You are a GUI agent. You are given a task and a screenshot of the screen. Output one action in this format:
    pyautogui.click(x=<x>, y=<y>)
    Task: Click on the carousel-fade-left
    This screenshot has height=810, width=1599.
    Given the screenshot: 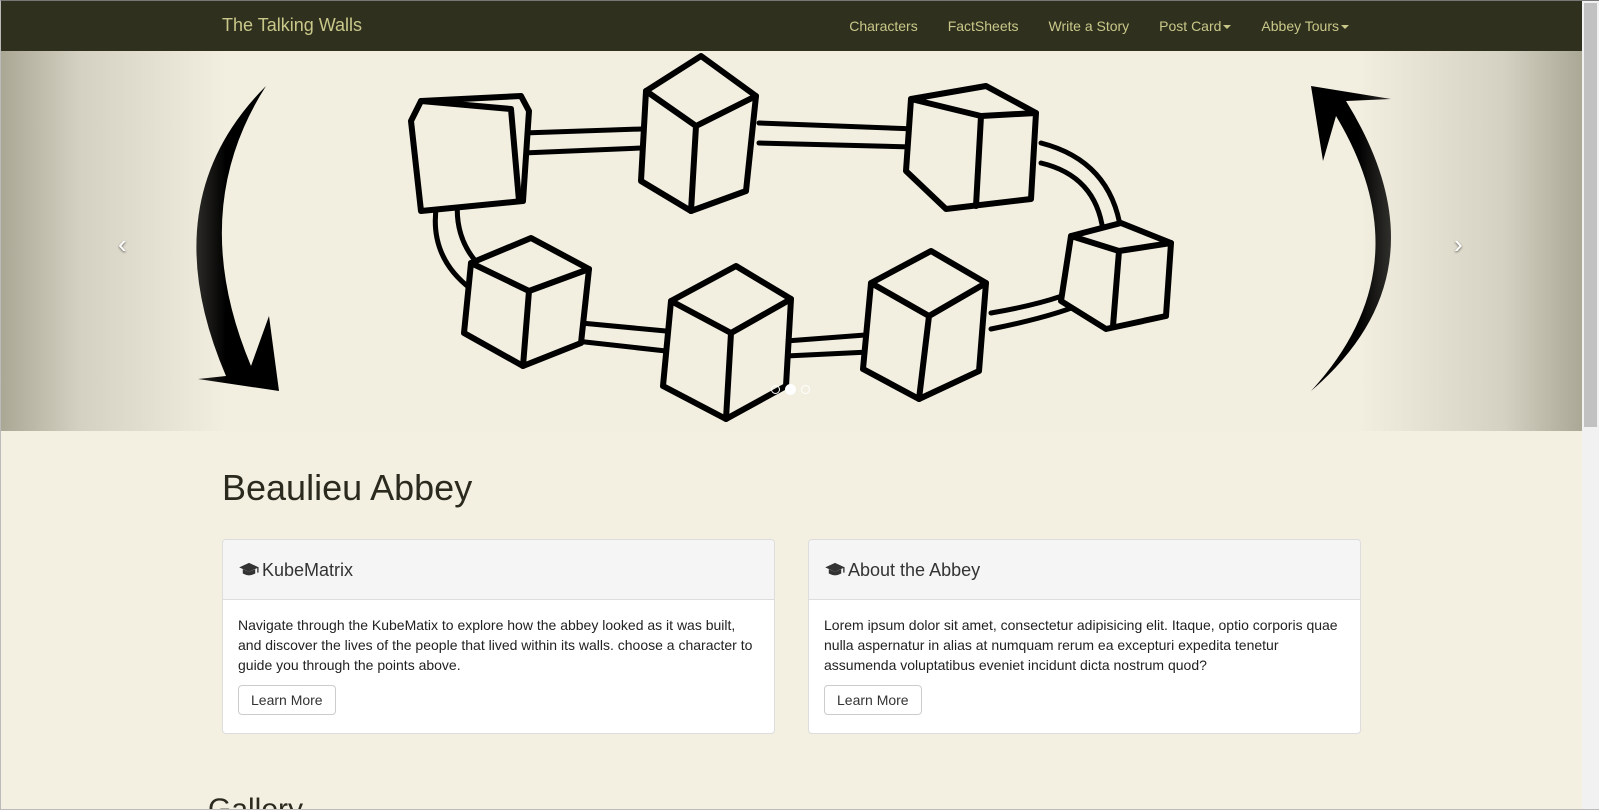 What is the action you would take?
    pyautogui.click(x=113, y=241)
    